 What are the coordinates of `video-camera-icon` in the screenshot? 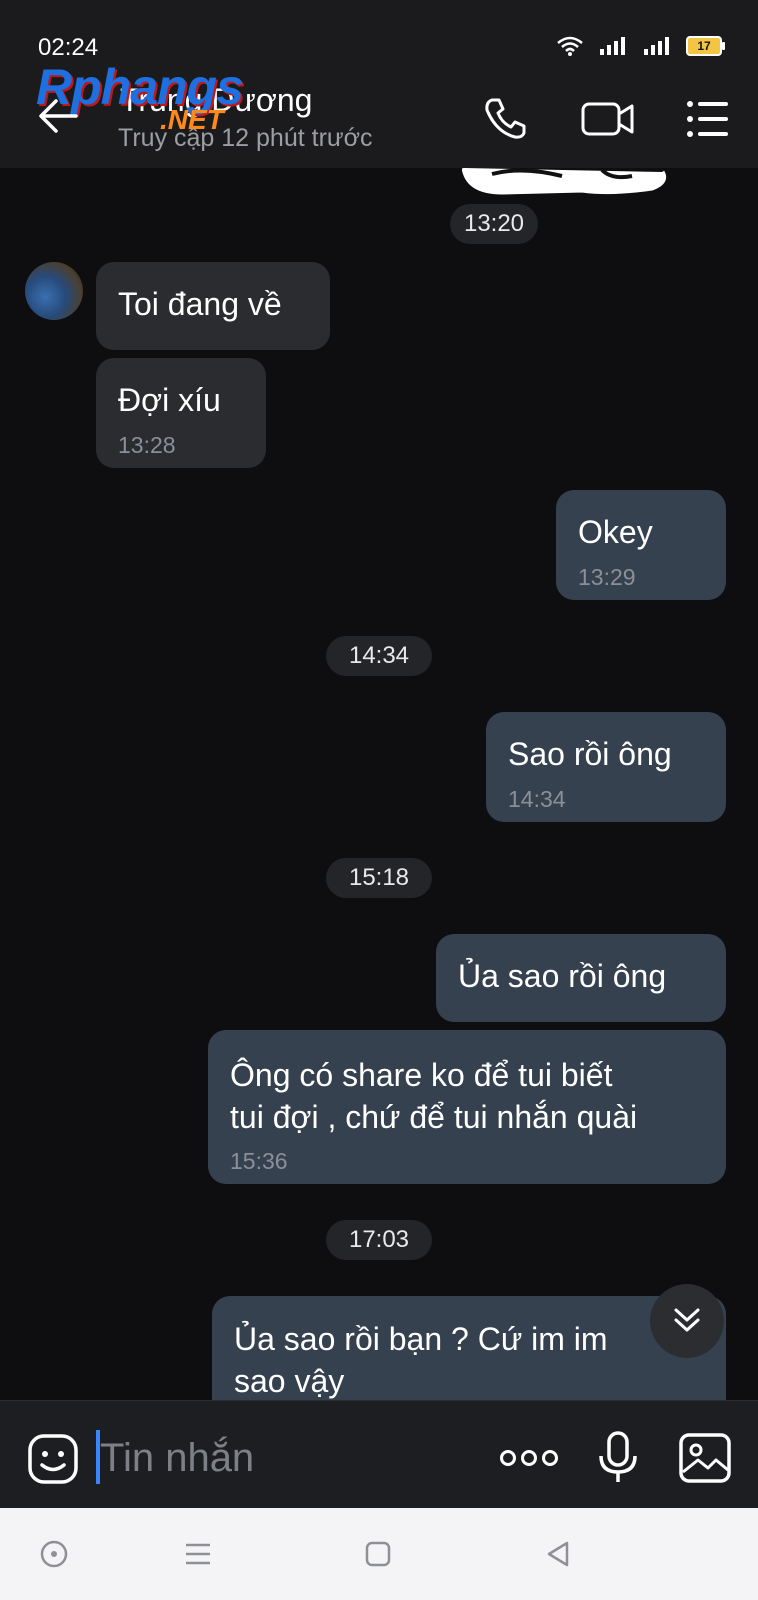 It's located at (607, 119).